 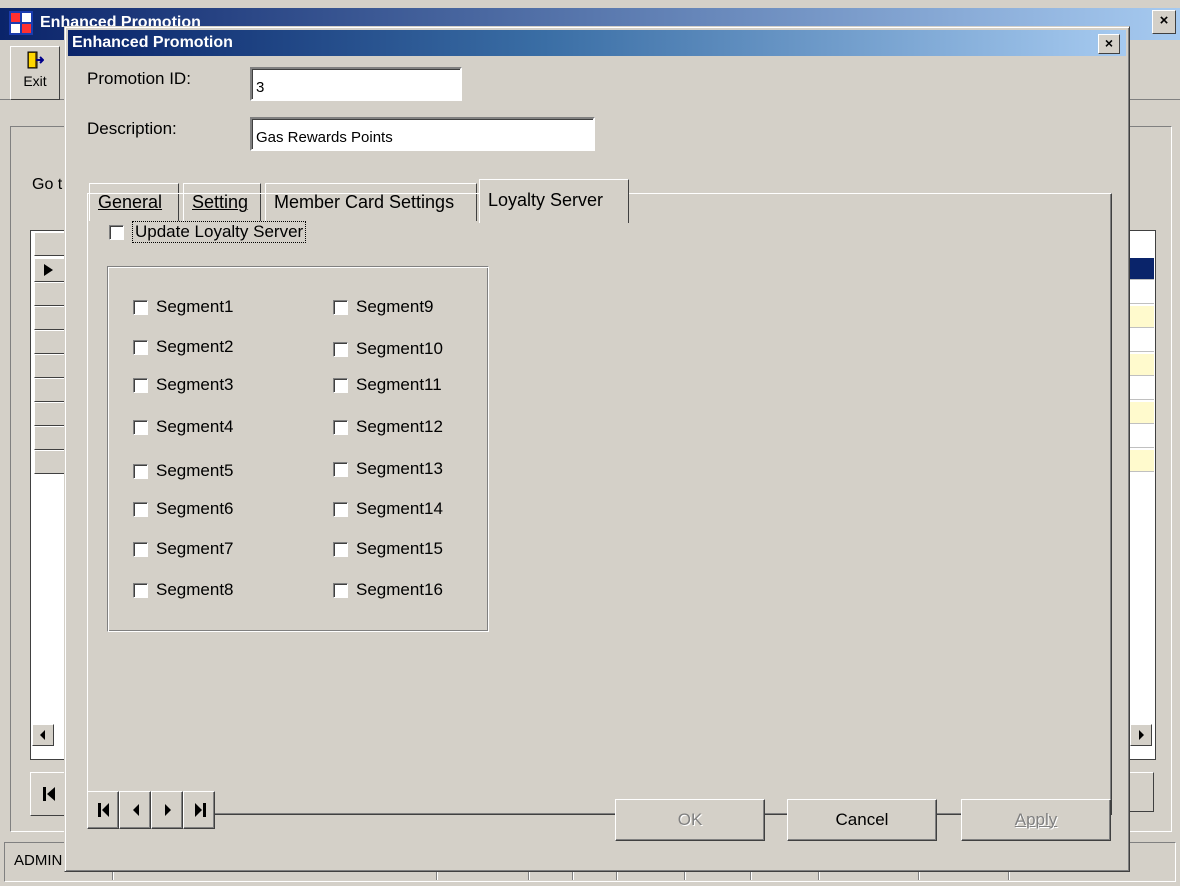 I want to click on description-field, so click(x=422, y=134).